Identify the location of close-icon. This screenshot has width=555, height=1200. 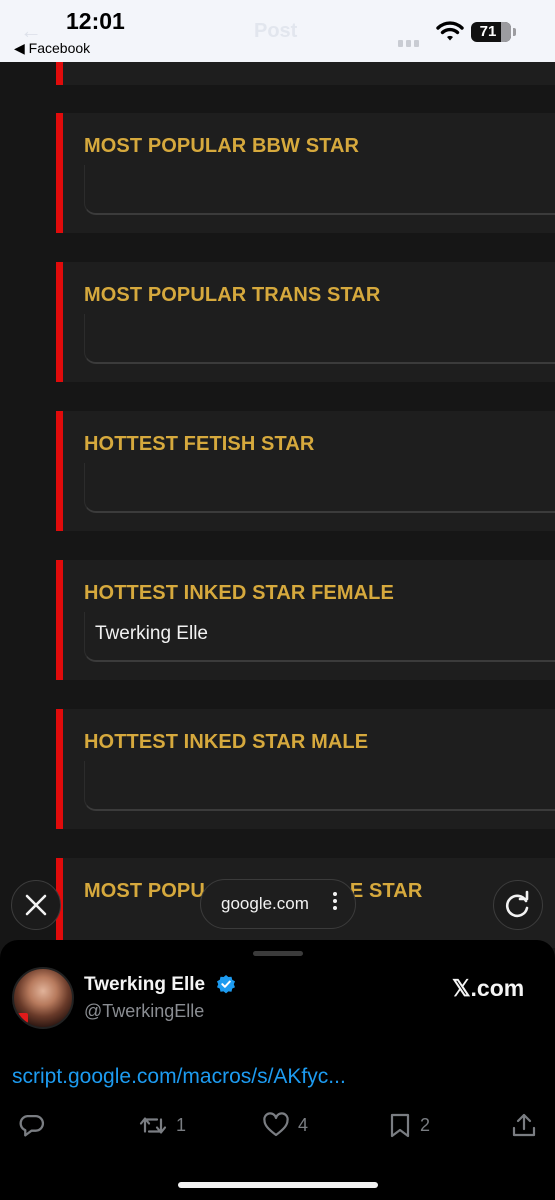
(36, 905).